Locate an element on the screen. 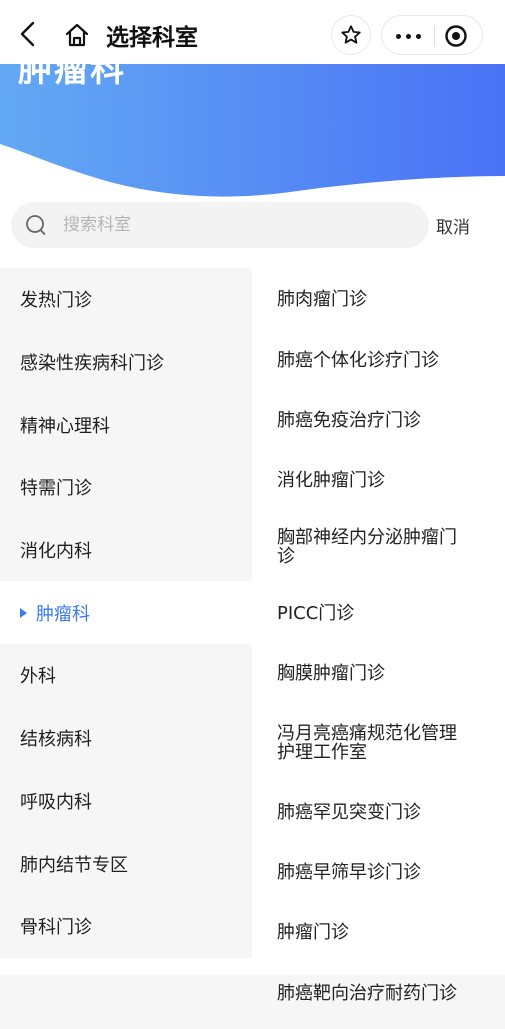 The height and width of the screenshot is (1029, 505). clinic-label: 肺肉瘤门诊 is located at coordinates (322, 299).